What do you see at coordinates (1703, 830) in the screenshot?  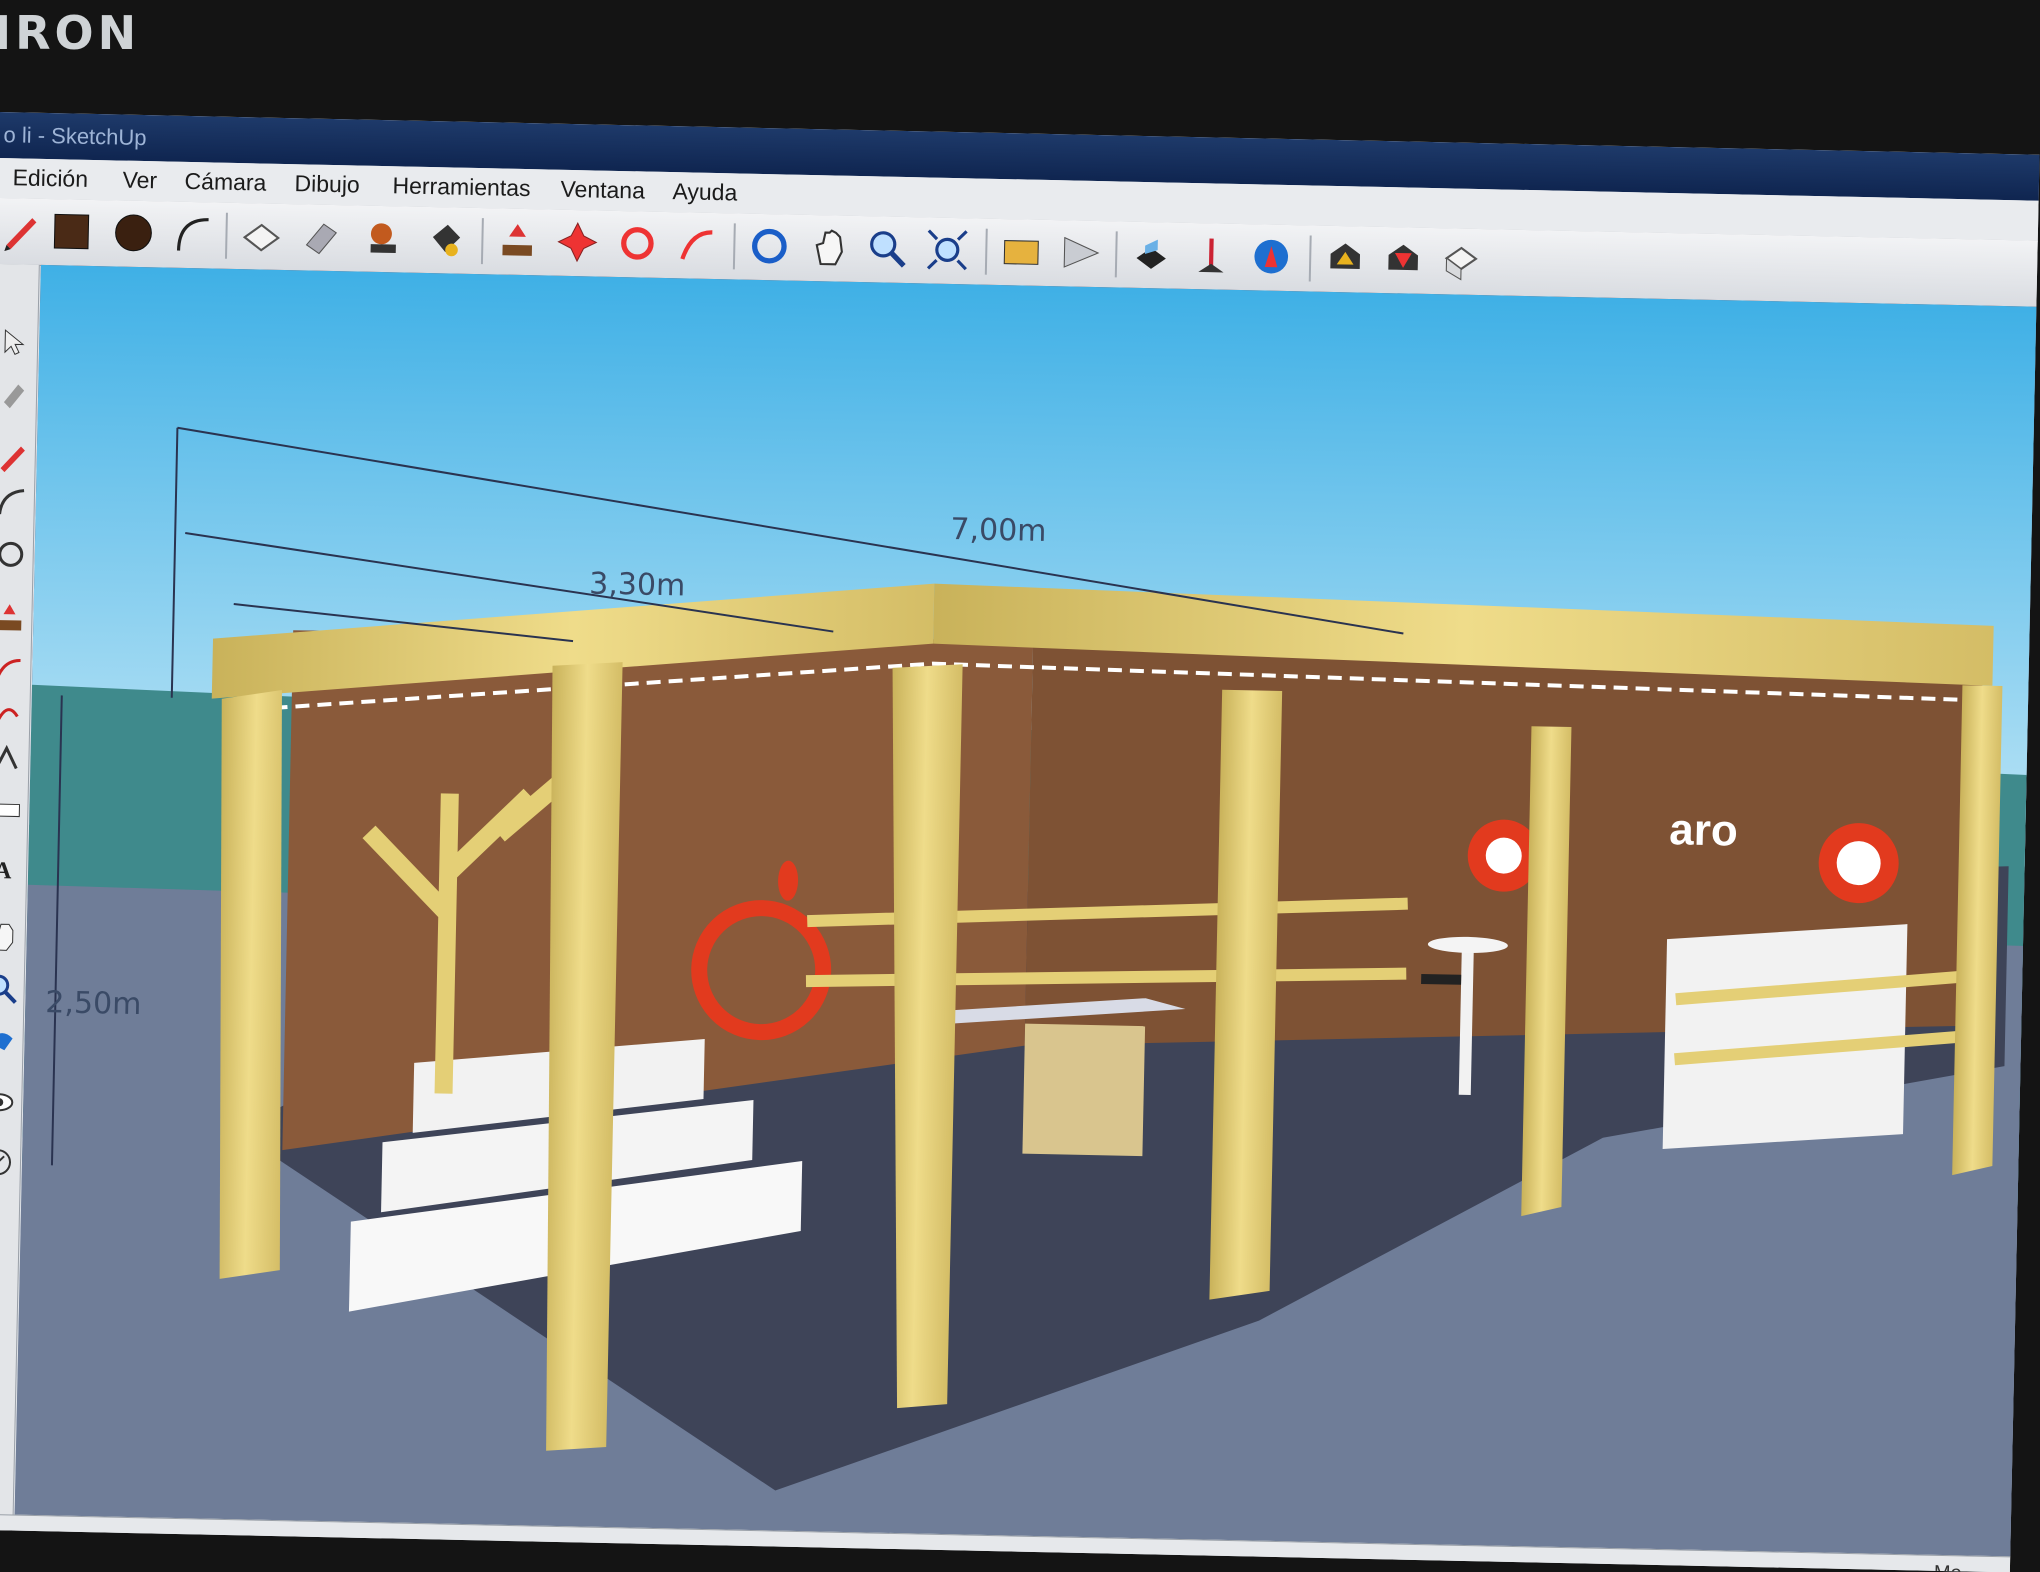 I see `wall-brand-text: aro` at bounding box center [1703, 830].